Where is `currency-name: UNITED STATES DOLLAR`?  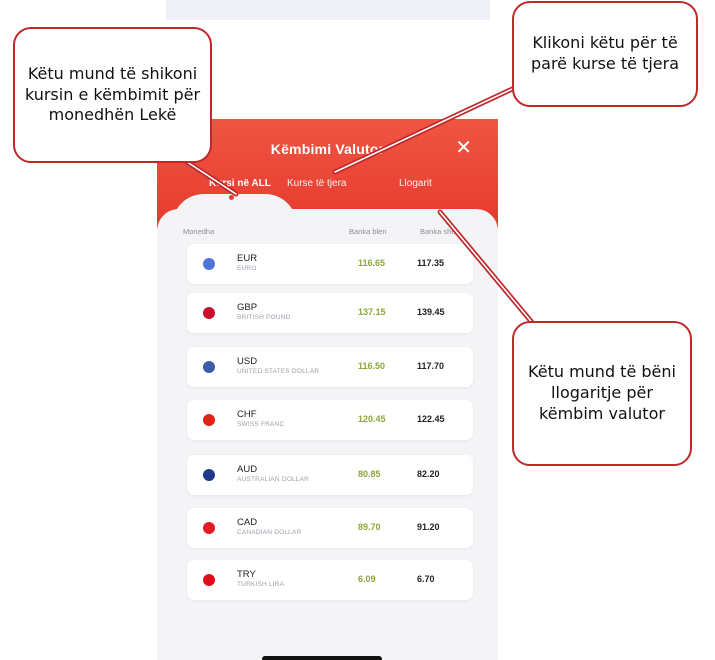 currency-name: UNITED STATES DOLLAR is located at coordinates (278, 371).